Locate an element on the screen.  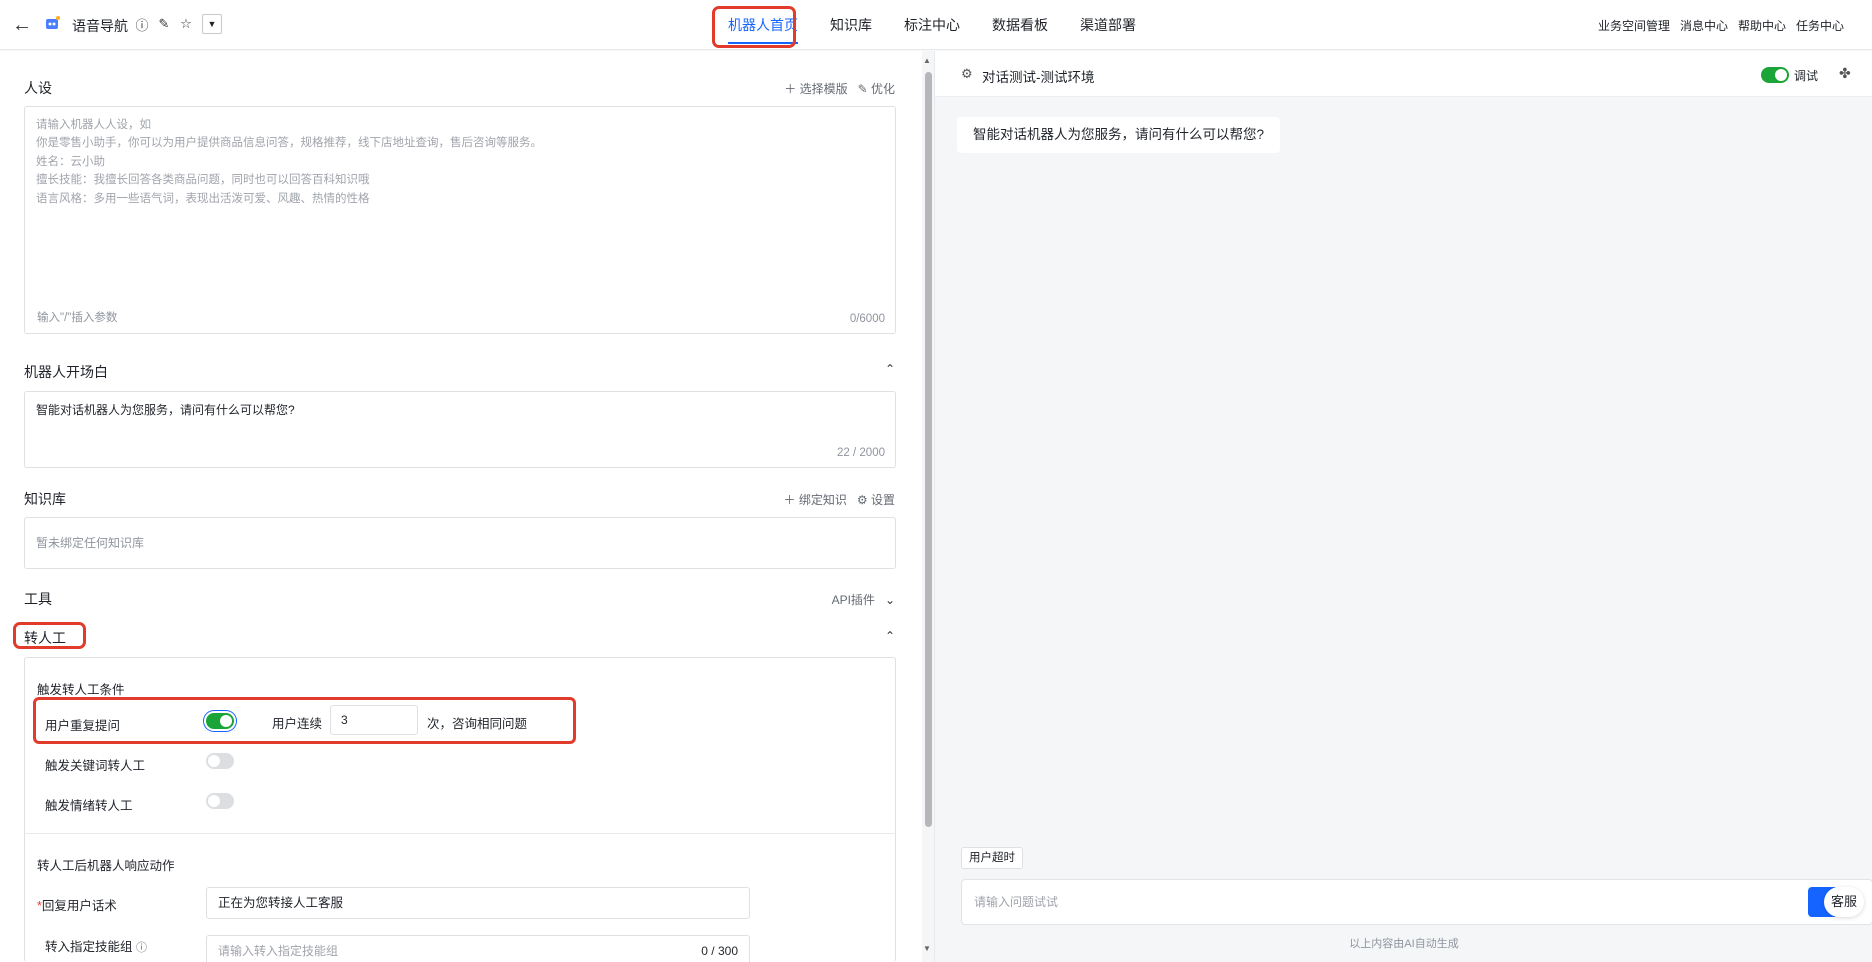
scrollbar-thumb is located at coordinates (928, 449).